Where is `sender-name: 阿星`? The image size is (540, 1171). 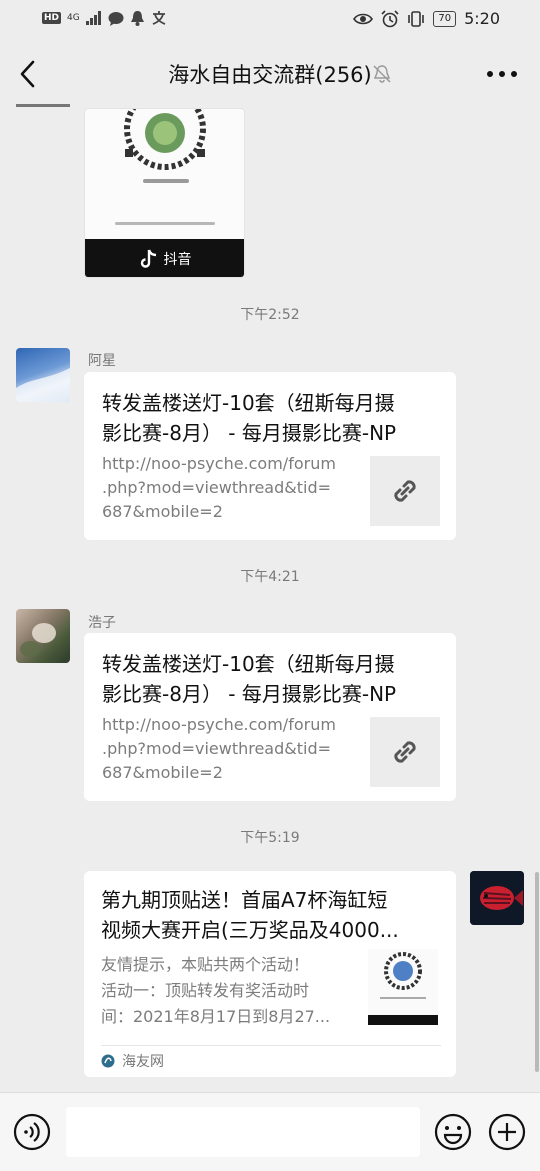 sender-name: 阿星 is located at coordinates (102, 361).